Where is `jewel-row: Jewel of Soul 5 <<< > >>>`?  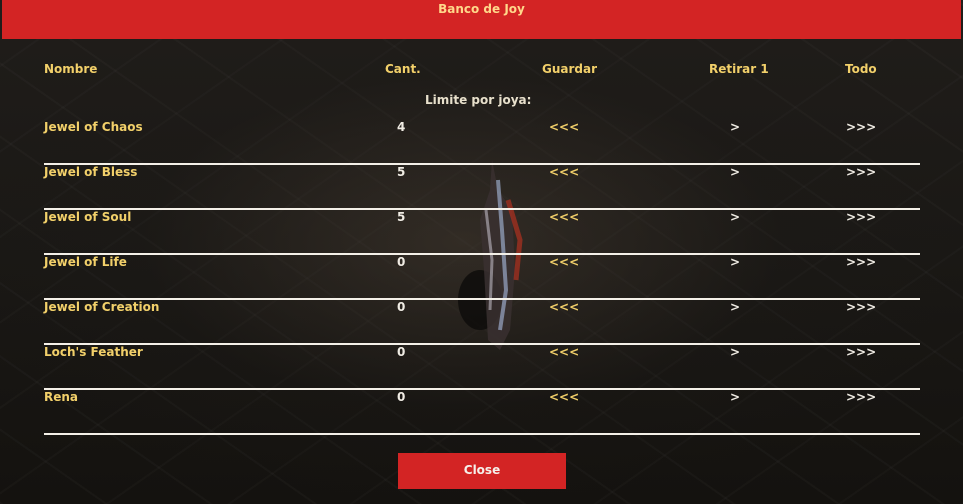 jewel-row: Jewel of Soul 5 <<< > >>> is located at coordinates (482, 232).